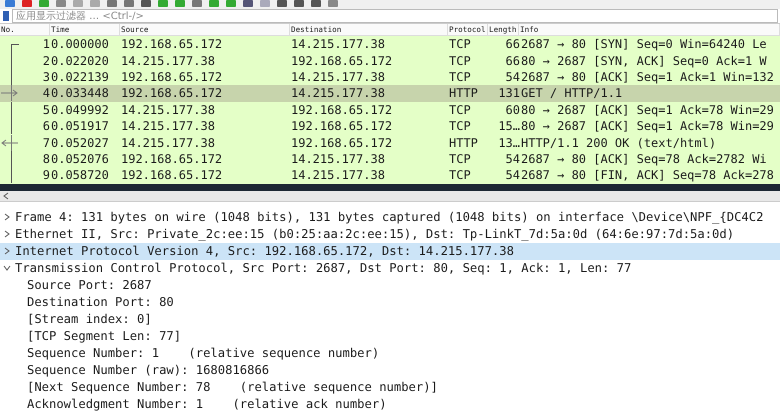 The height and width of the screenshot is (416, 780). I want to click on packet-row: 60.051917 14.215.177.38 192.168.65.172 TCP 15…80 → 2687 [ACK] Seq=1 Ack=78 Win=29, so click(390, 126).